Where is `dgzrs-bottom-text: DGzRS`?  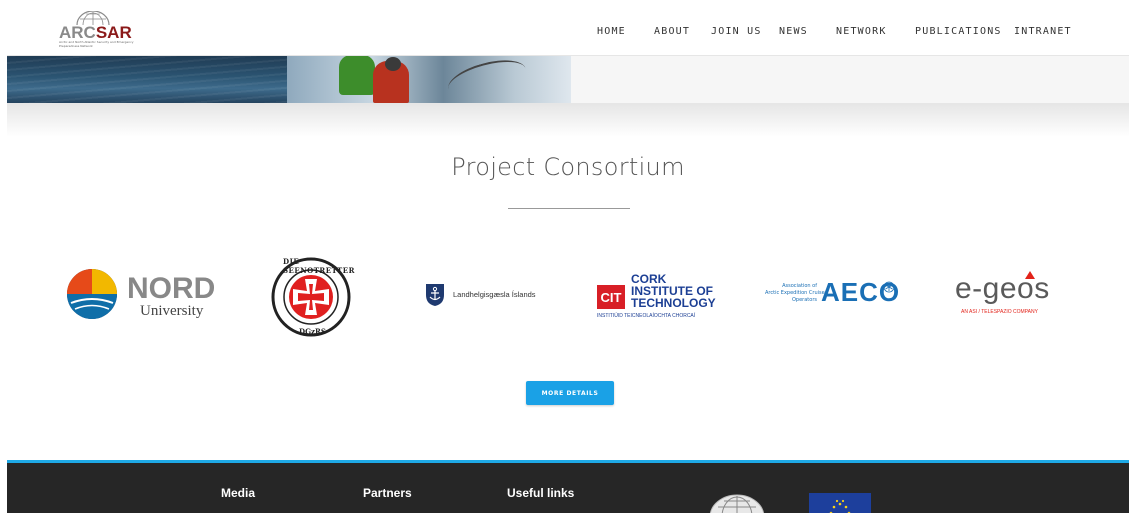 dgzrs-bottom-text: DGzRS is located at coordinates (312, 331).